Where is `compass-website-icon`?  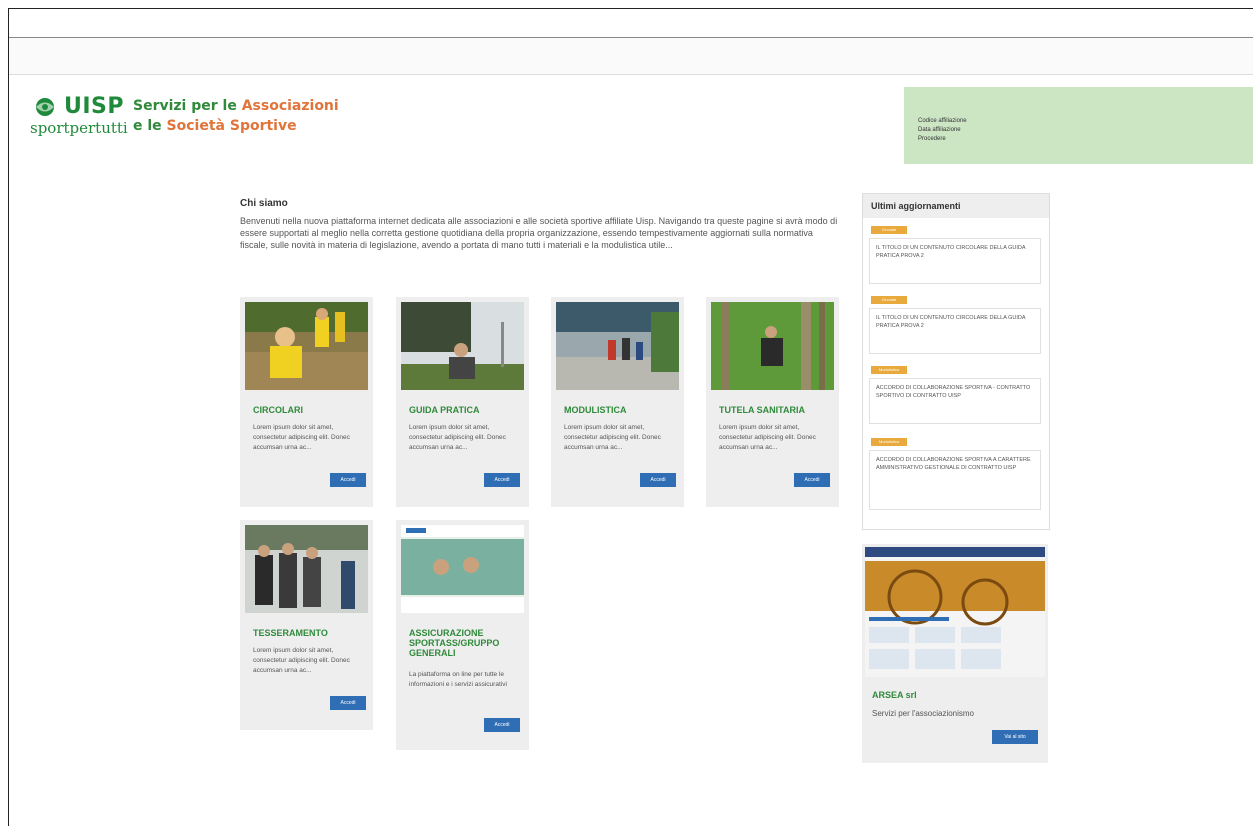
compass-website-icon is located at coordinates (955, 612).